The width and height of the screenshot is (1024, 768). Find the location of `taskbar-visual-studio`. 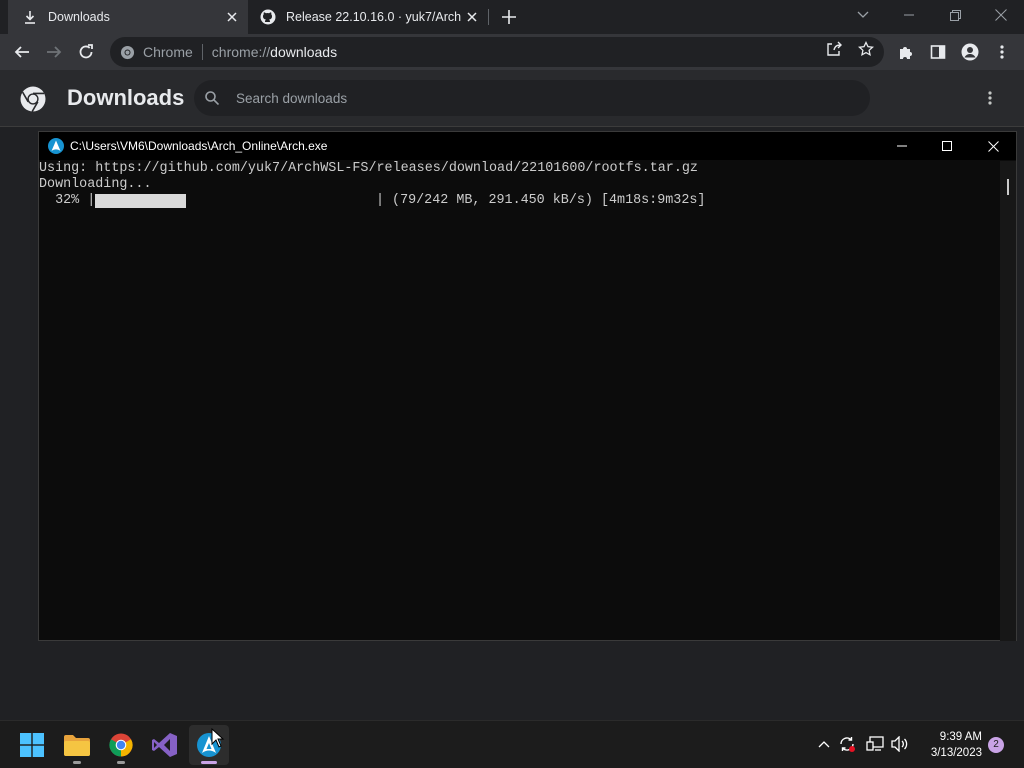

taskbar-visual-studio is located at coordinates (165, 745).